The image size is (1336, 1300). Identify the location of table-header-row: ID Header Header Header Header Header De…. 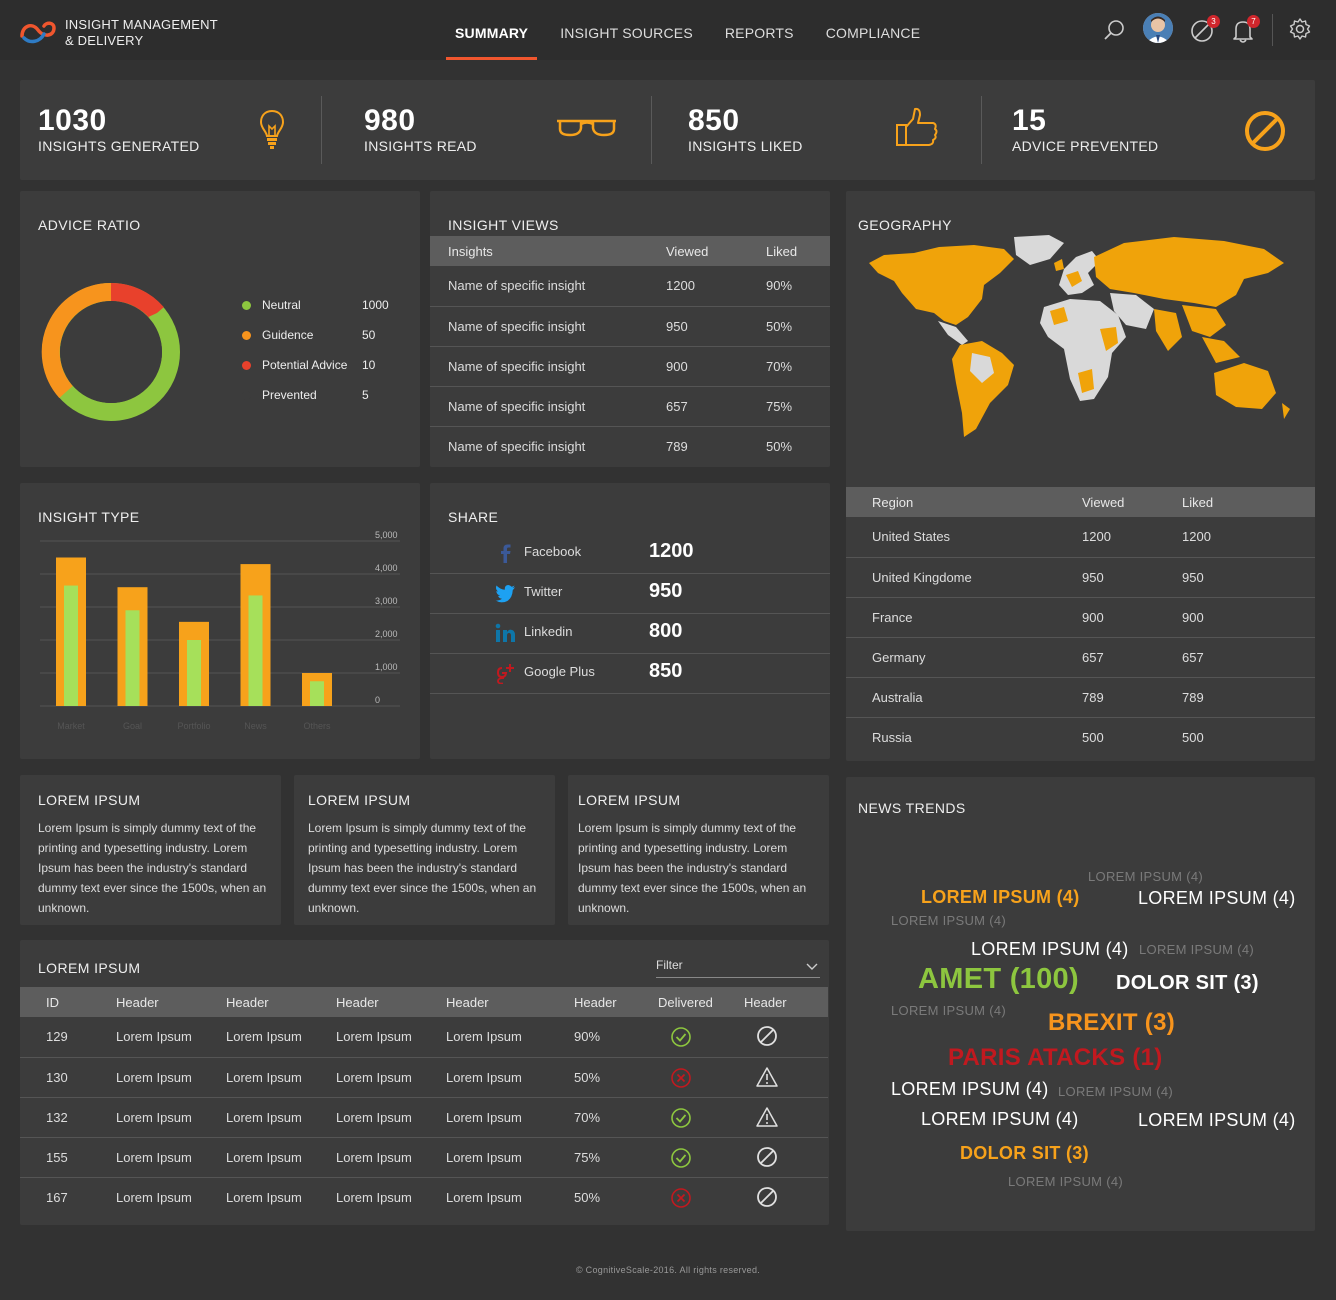
(424, 1002).